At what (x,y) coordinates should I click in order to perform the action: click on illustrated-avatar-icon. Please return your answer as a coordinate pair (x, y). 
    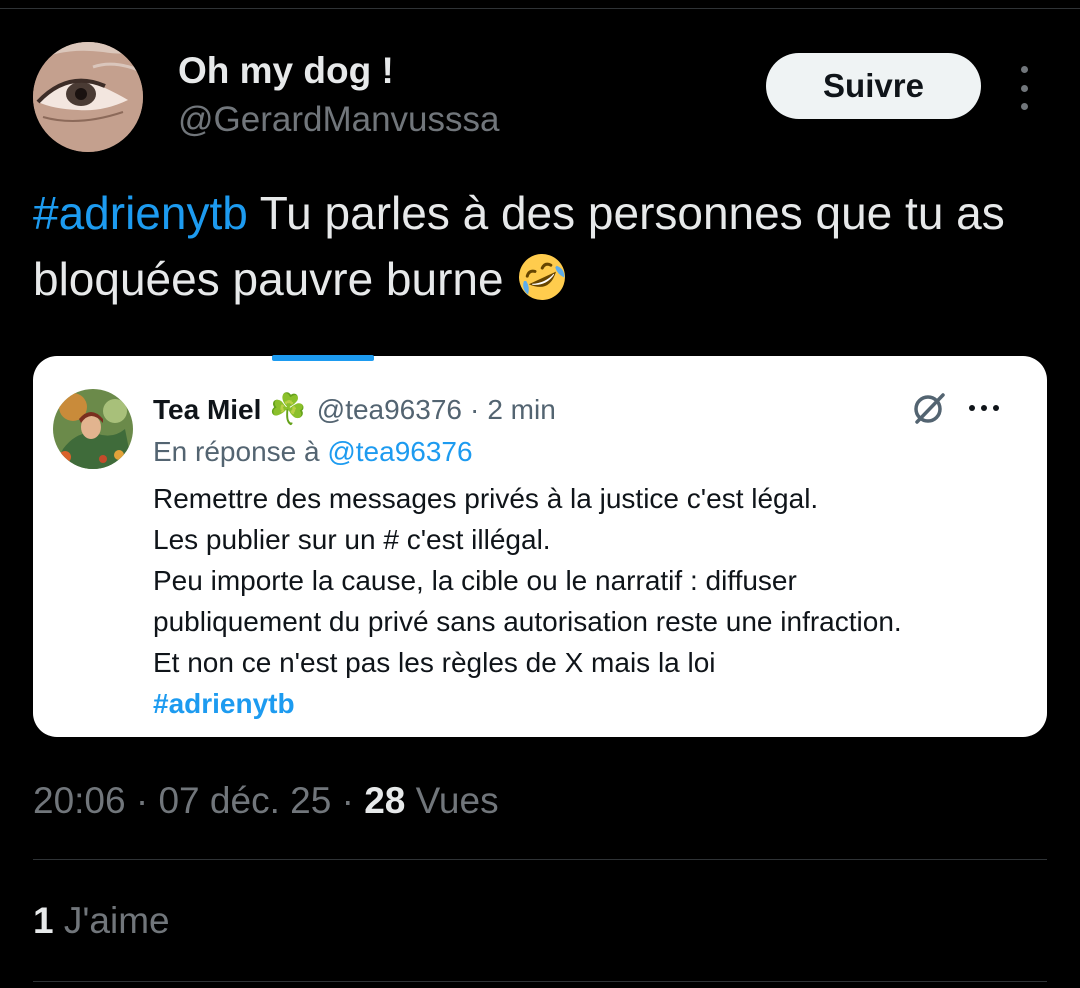
    Looking at the image, I should click on (93, 429).